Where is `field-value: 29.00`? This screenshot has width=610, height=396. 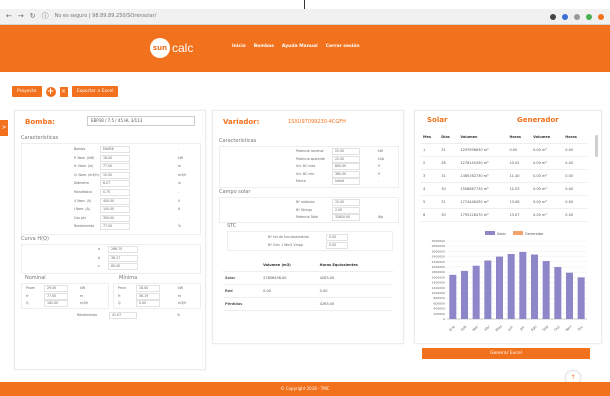 field-value: 29.00 is located at coordinates (56, 288).